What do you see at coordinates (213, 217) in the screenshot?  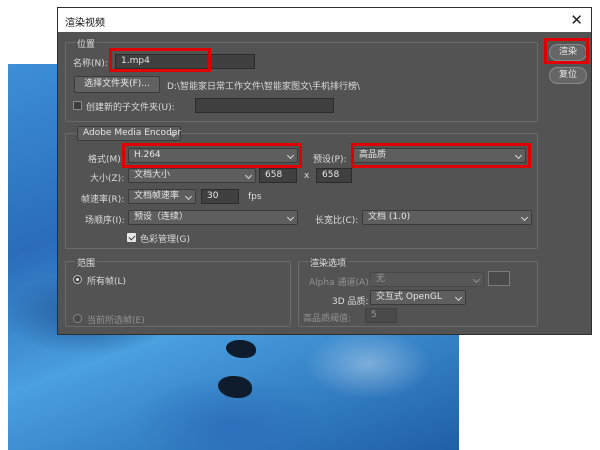 I see `field-order-select: 预设（连续）` at bounding box center [213, 217].